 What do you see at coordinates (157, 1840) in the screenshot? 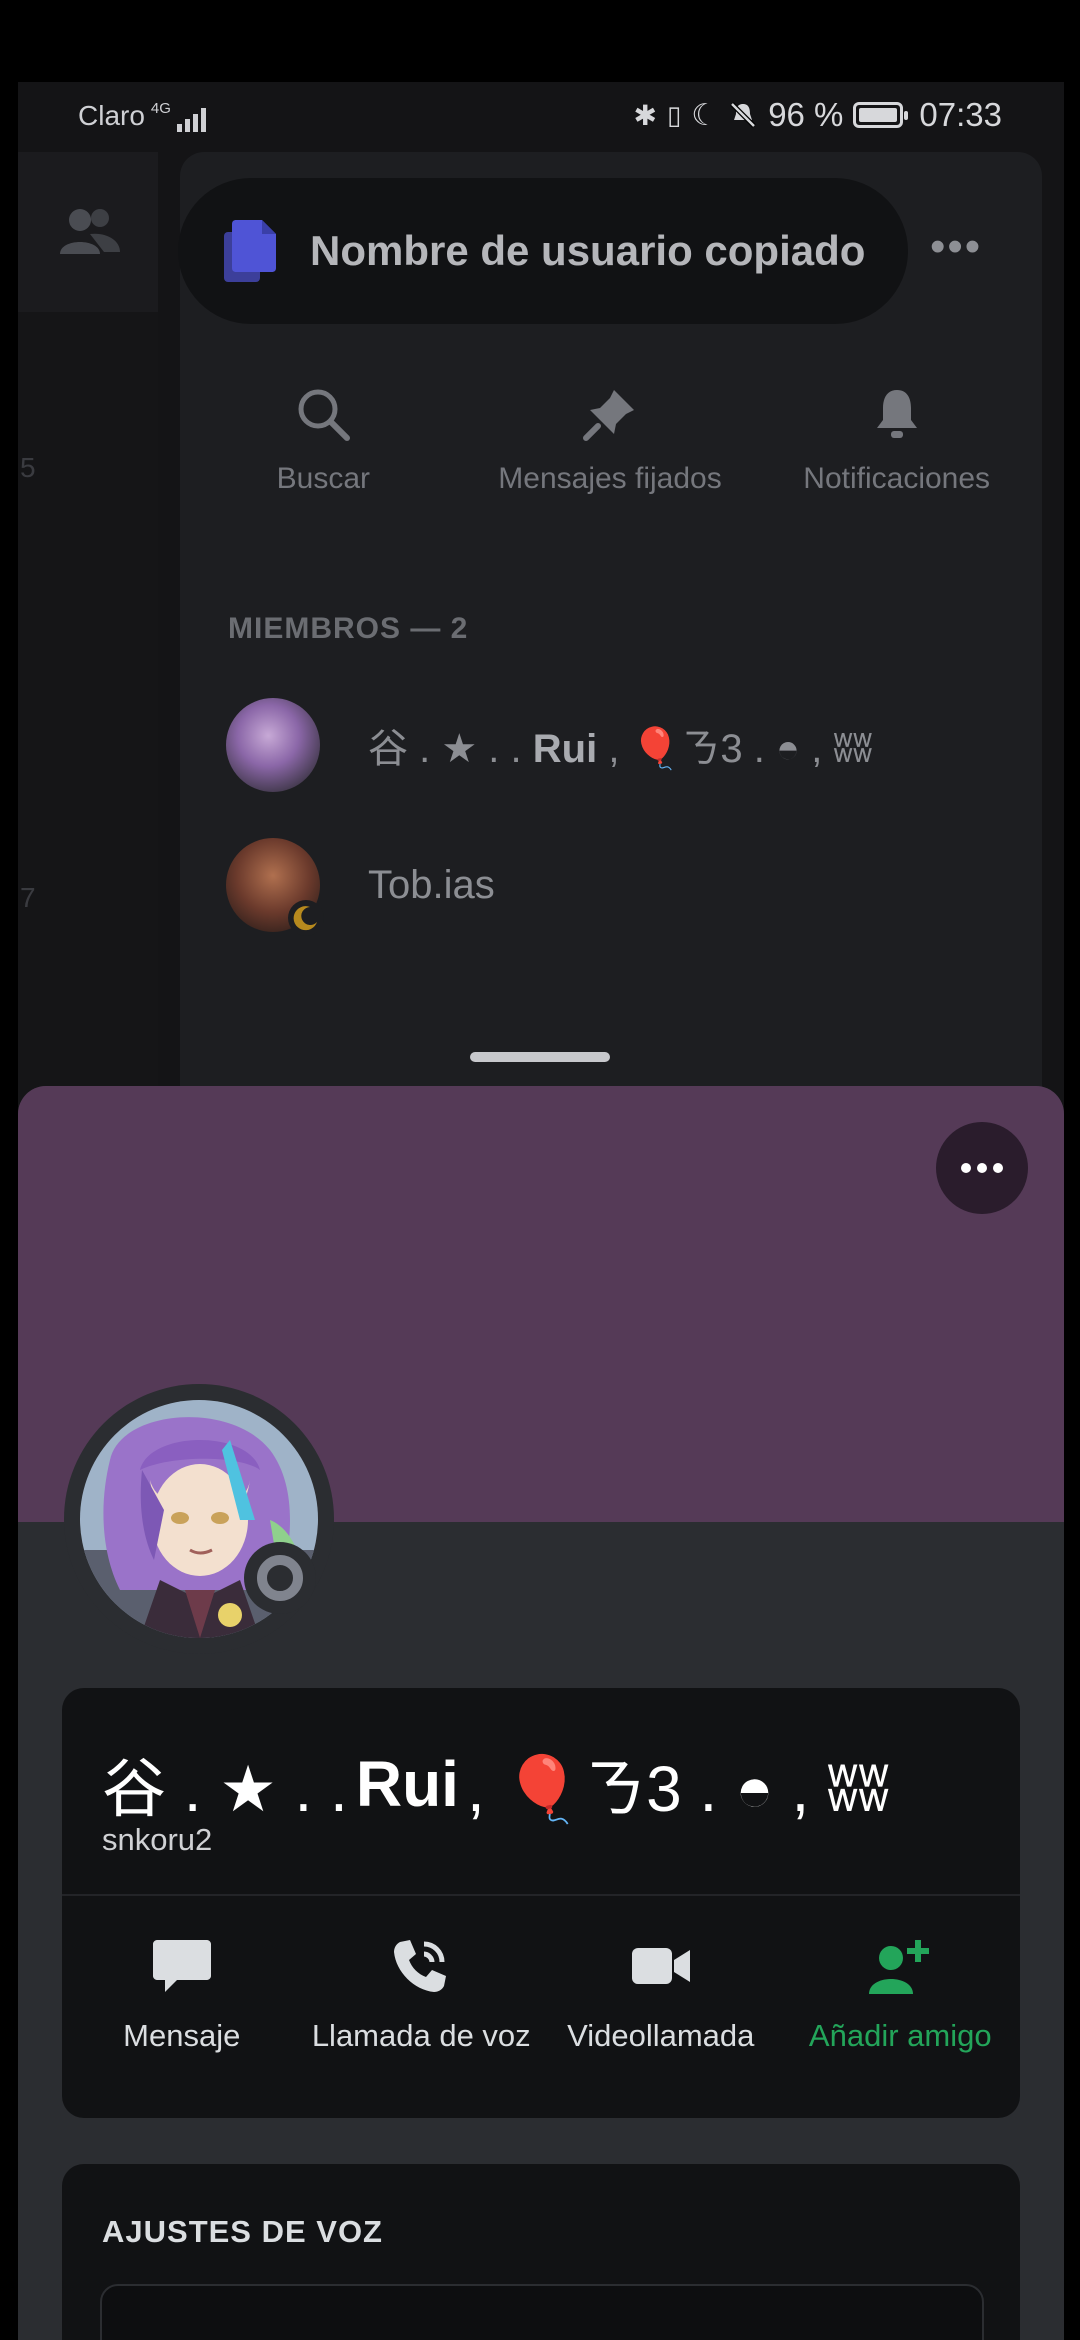
I see `username: snkoru2` at bounding box center [157, 1840].